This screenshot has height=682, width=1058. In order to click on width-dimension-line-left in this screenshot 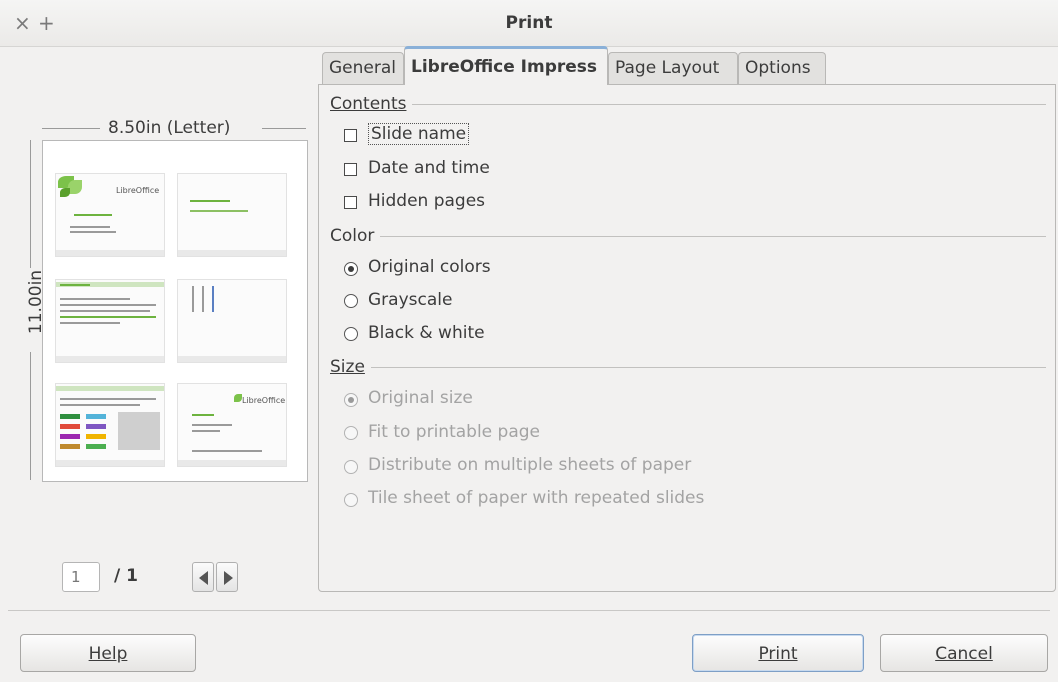, I will do `click(71, 128)`.